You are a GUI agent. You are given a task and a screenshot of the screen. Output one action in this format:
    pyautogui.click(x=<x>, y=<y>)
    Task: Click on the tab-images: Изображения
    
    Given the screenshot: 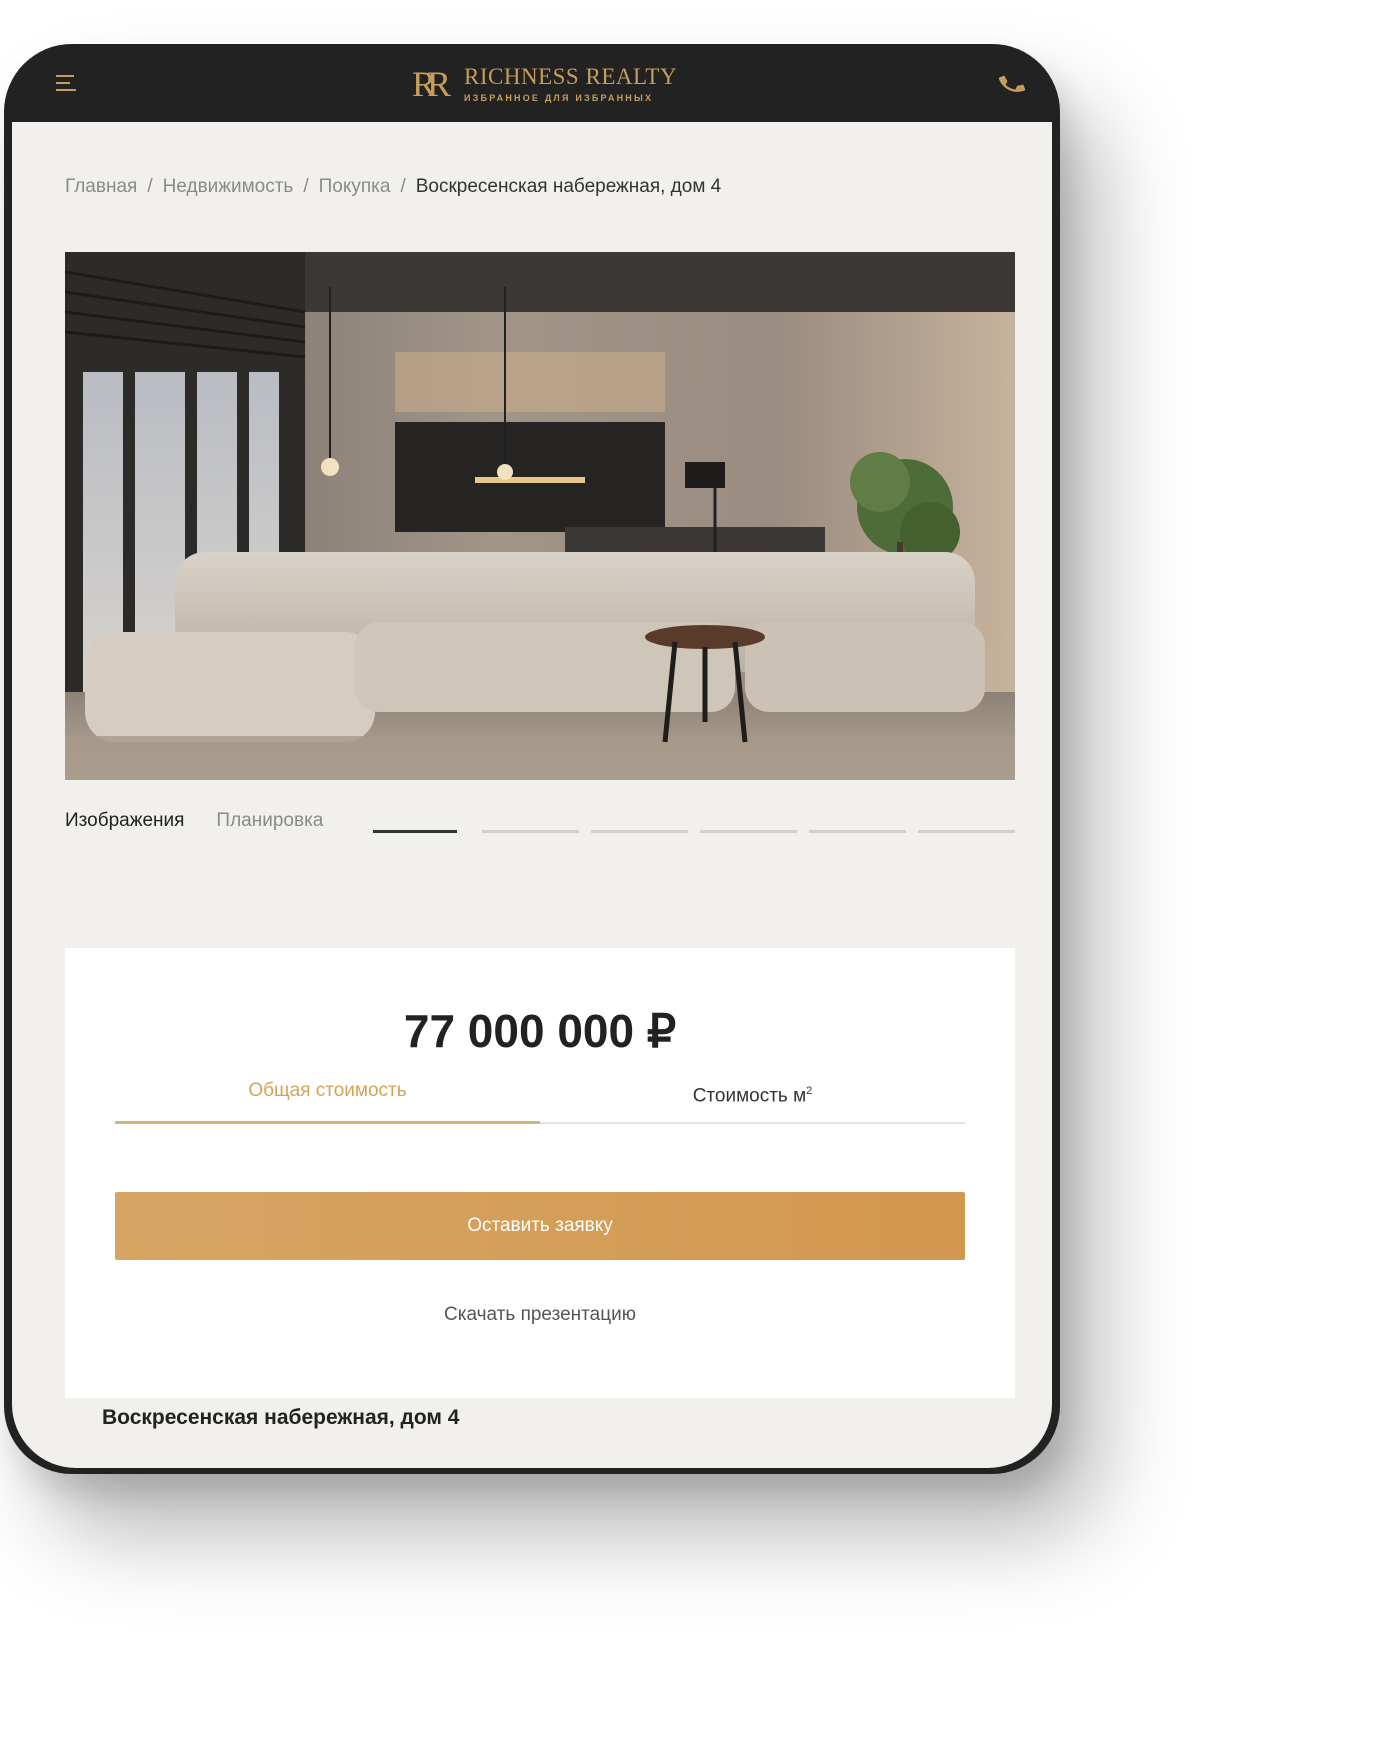 What is the action you would take?
    pyautogui.click(x=124, y=821)
    